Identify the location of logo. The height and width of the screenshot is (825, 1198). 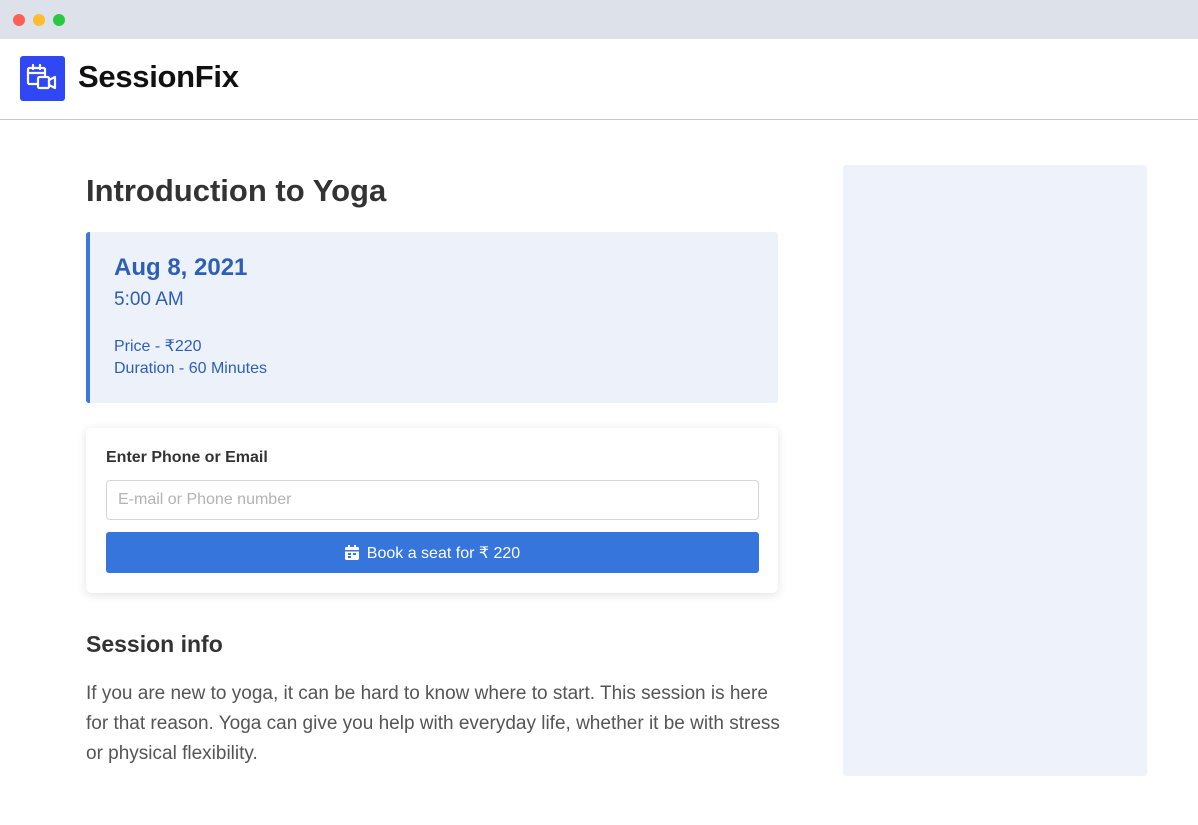
(42, 78).